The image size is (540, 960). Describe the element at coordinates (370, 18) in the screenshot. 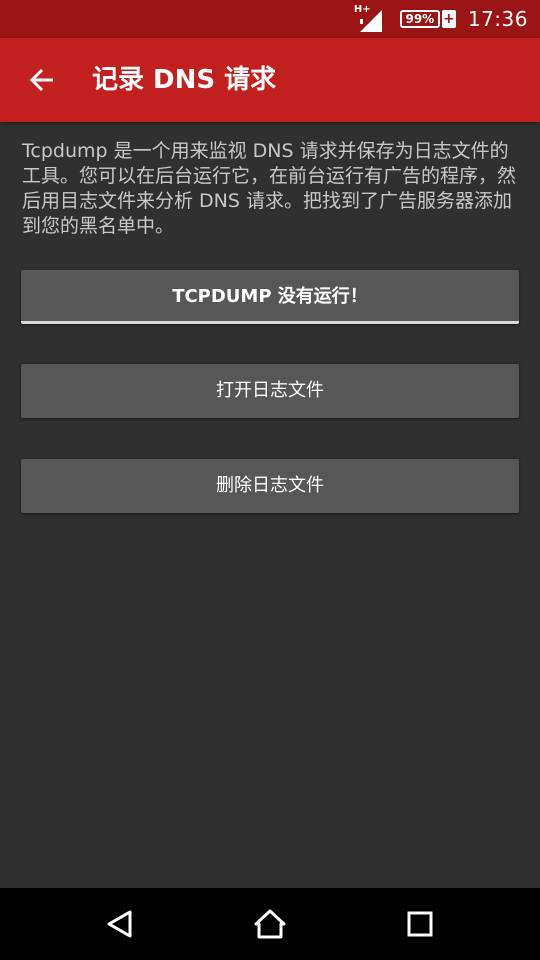

I see `signal-icon: H+` at that location.